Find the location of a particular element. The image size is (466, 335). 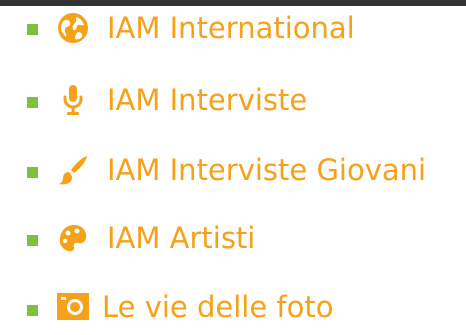

menu-item-label: Le vie delle foto is located at coordinates (218, 307).